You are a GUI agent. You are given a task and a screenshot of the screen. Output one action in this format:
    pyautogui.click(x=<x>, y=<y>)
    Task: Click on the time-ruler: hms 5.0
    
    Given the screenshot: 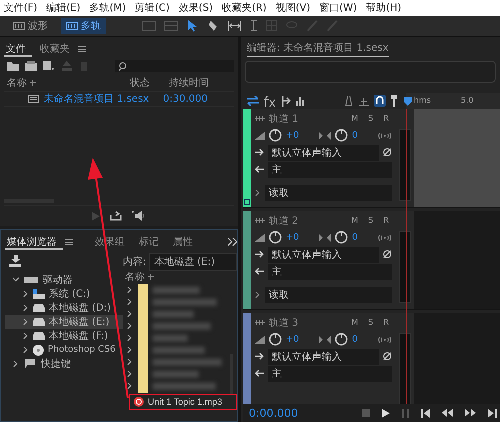 What is the action you would take?
    pyautogui.click(x=453, y=101)
    